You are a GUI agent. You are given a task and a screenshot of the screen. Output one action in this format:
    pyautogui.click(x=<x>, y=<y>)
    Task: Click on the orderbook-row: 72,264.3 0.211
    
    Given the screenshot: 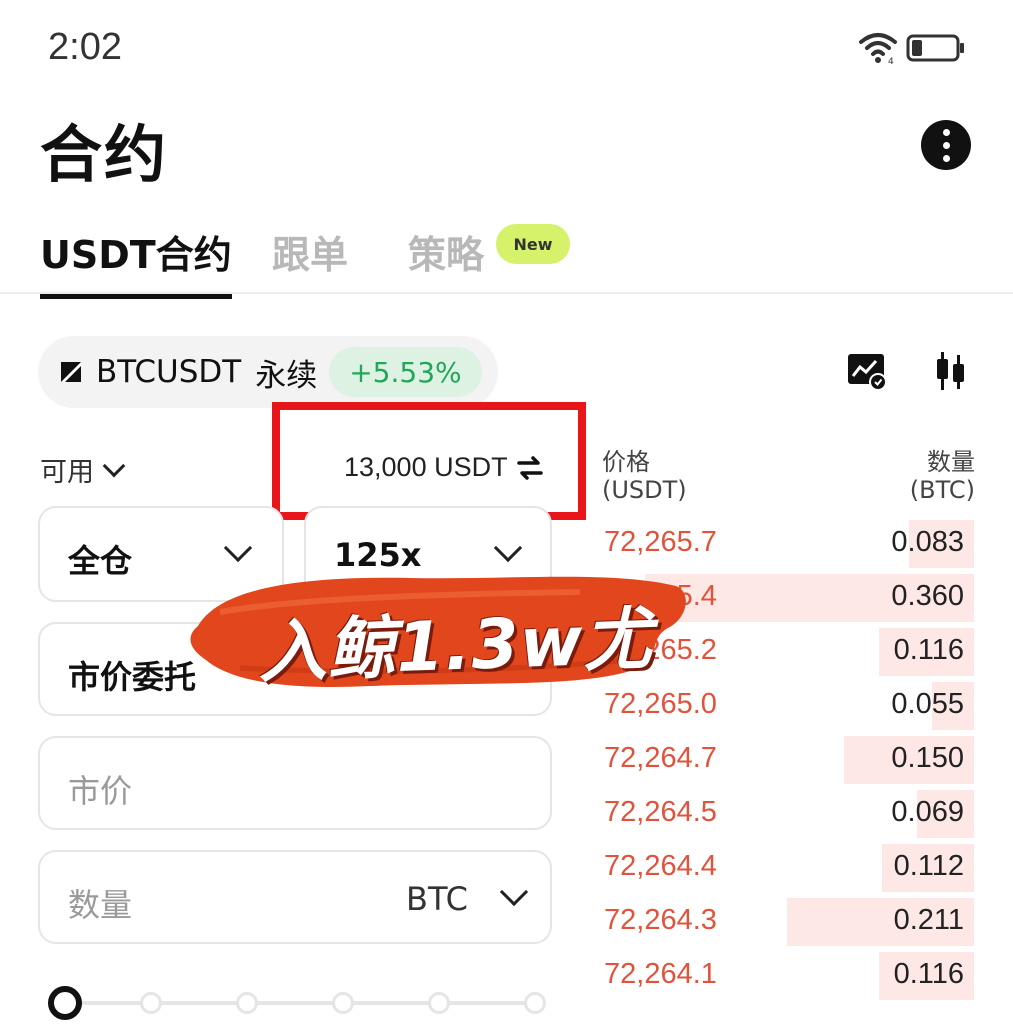 What is the action you would take?
    pyautogui.click(x=783, y=922)
    